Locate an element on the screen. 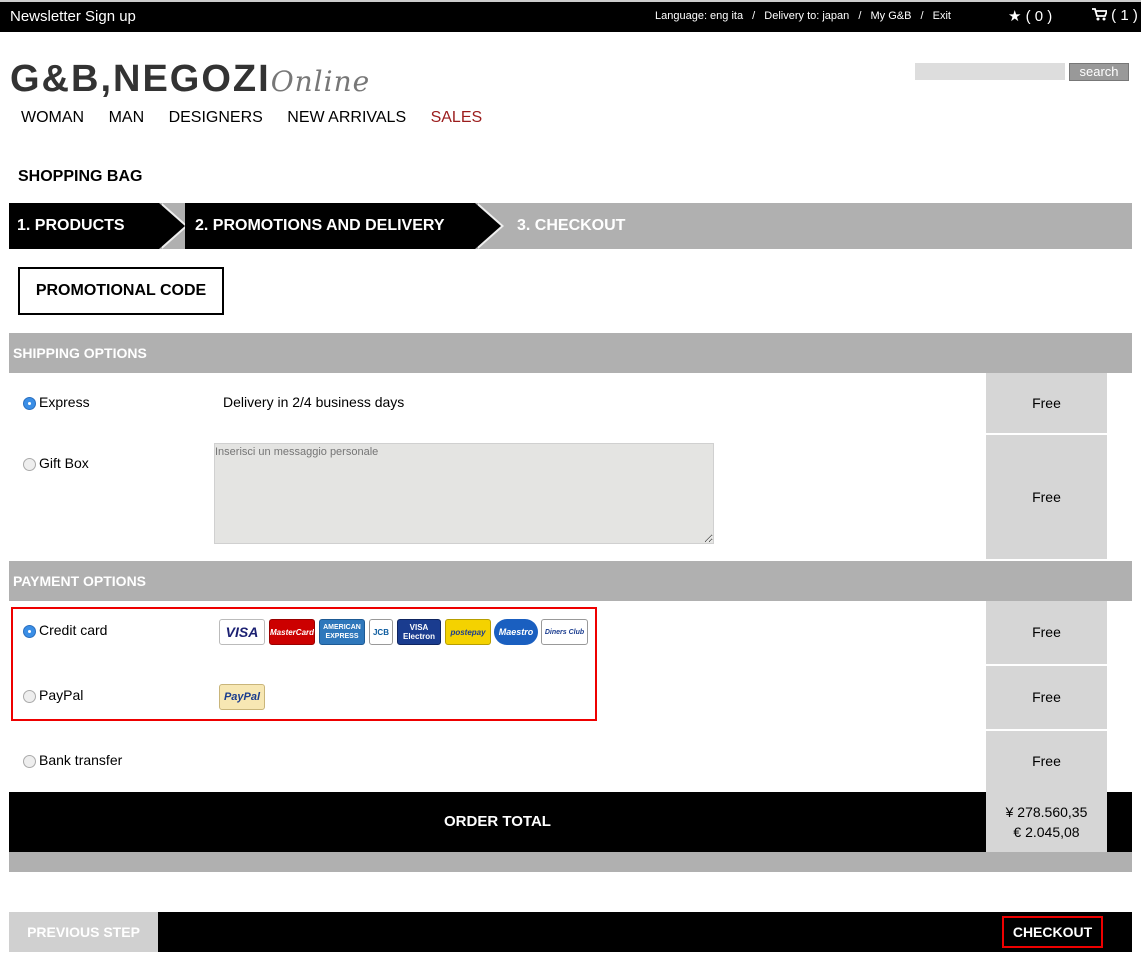 This screenshot has height=967, width=1141. cart-link: ( 1 ) is located at coordinates (1115, 15).